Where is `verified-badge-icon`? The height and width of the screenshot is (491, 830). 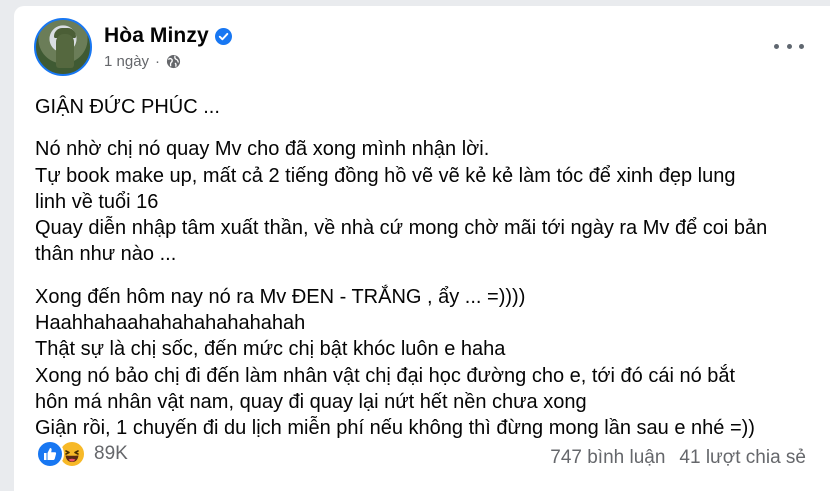
verified-badge-icon is located at coordinates (223, 36).